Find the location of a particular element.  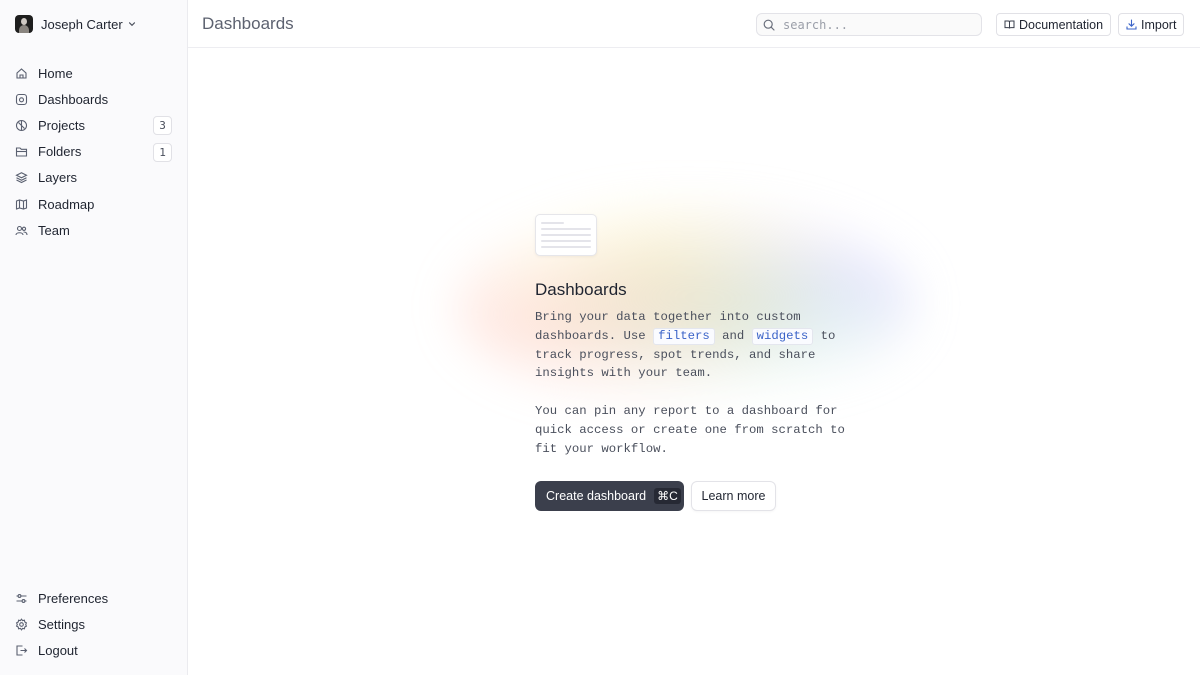

count-badge: 3 is located at coordinates (162, 126).